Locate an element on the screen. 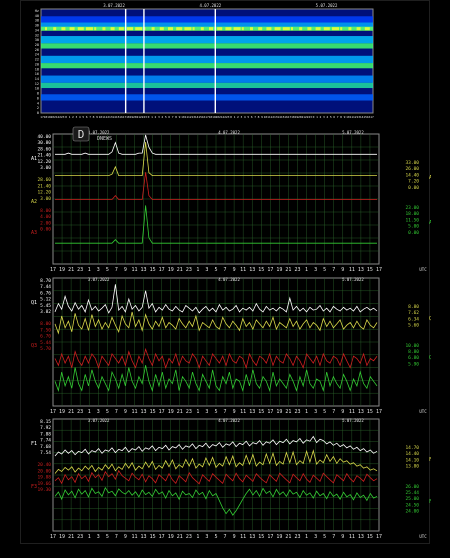  spectrogram-y-tick: Hz is located at coordinates (37, 11).